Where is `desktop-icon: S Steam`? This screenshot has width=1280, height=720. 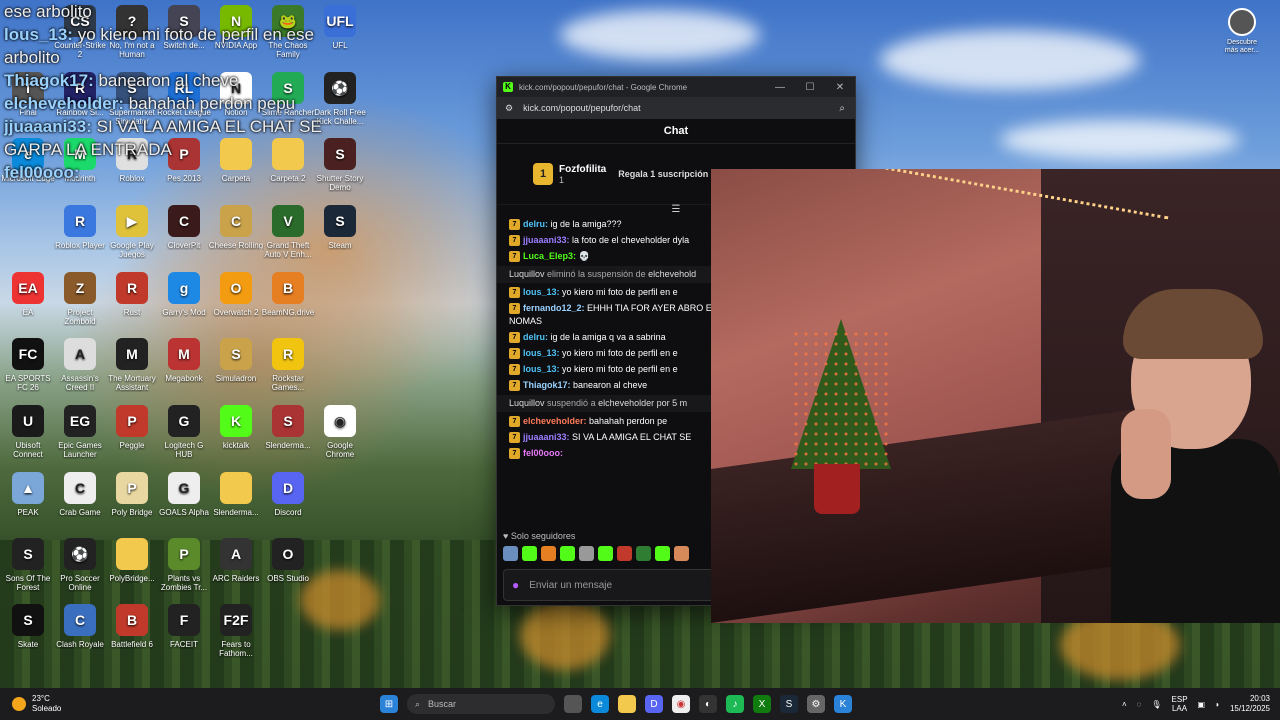 desktop-icon: S Steam is located at coordinates (340, 238).